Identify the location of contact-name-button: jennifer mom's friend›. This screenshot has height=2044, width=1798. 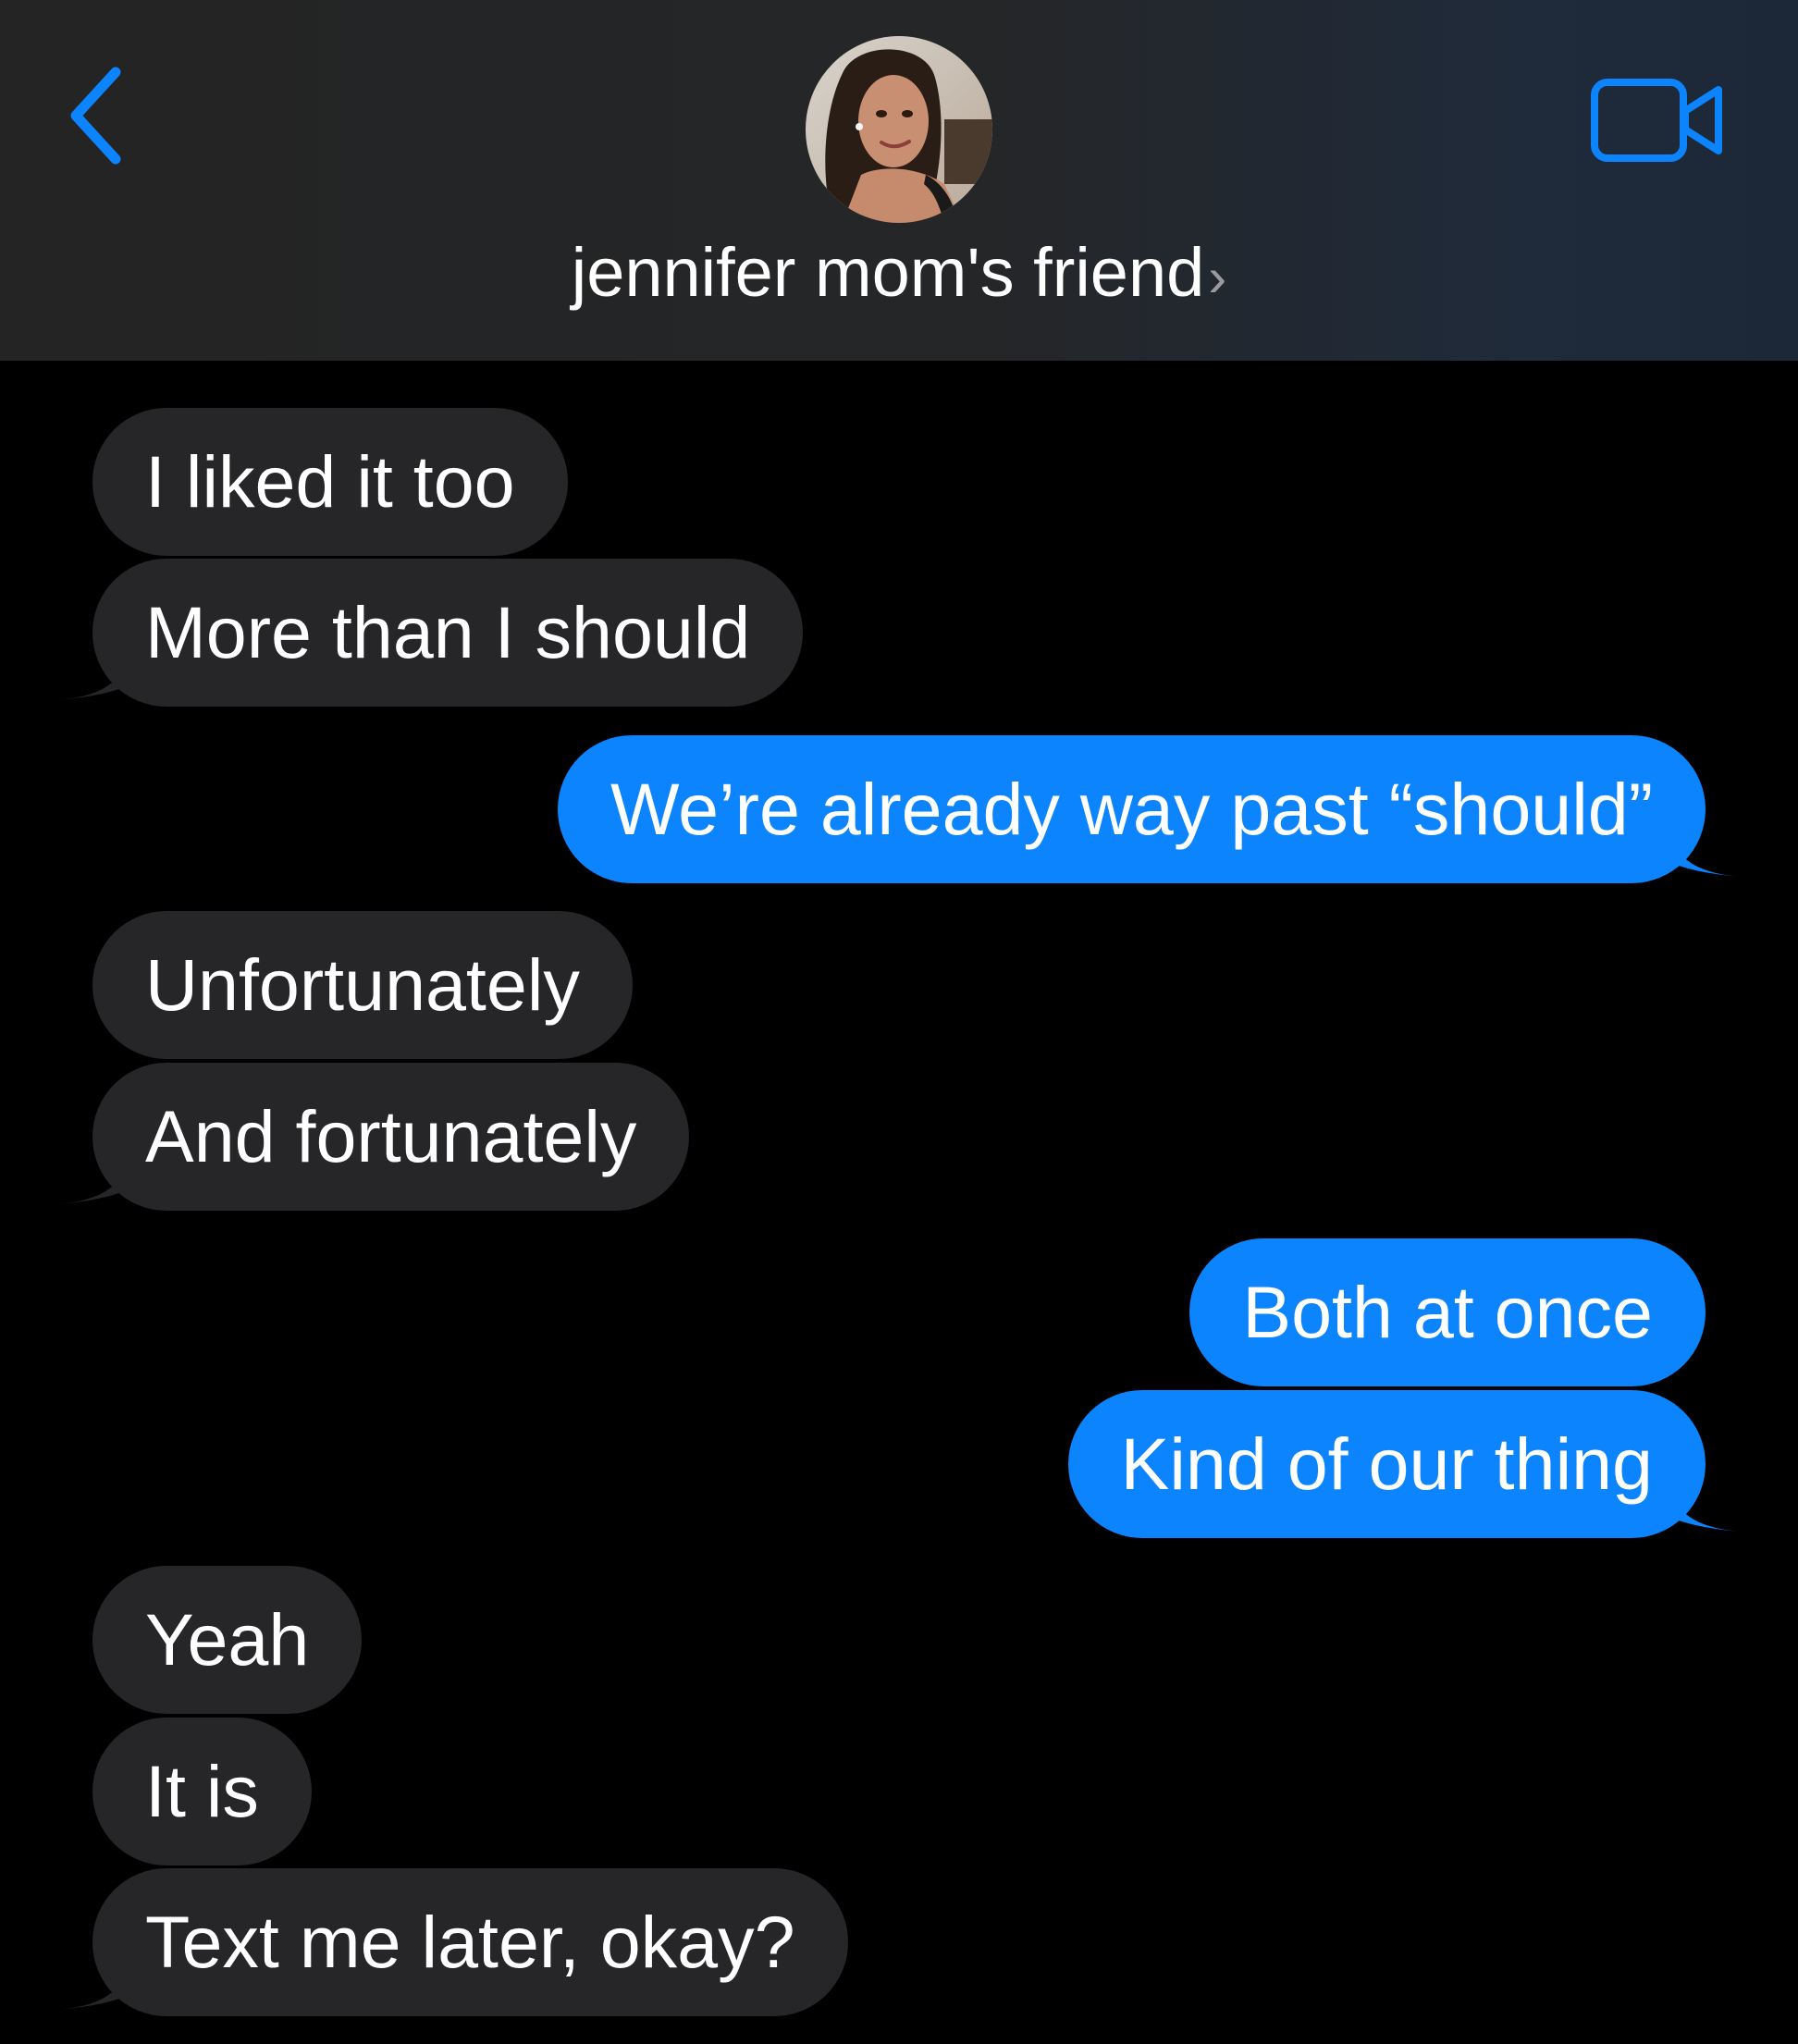
(899, 275).